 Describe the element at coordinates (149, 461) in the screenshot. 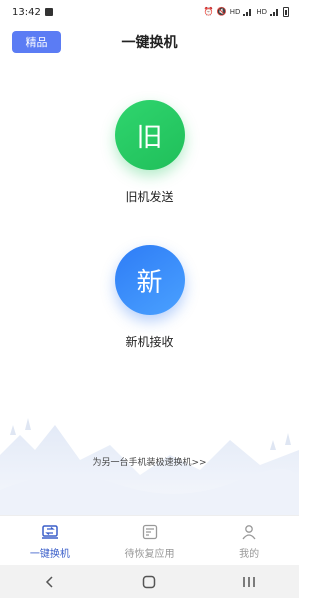

I see `install-other-phone-link: 为另一台手机装极速换机>>` at that location.